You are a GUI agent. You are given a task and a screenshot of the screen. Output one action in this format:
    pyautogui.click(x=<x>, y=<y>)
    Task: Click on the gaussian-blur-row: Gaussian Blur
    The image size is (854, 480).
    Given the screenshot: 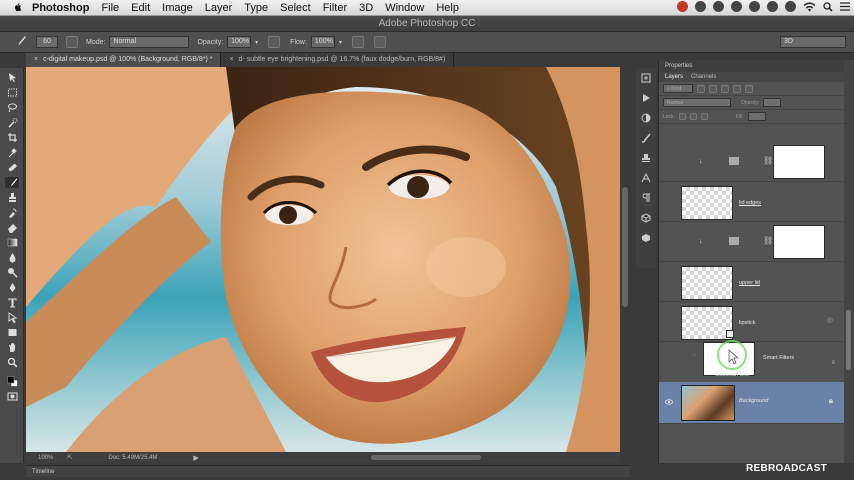 What is the action you would take?
    pyautogui.click(x=752, y=376)
    